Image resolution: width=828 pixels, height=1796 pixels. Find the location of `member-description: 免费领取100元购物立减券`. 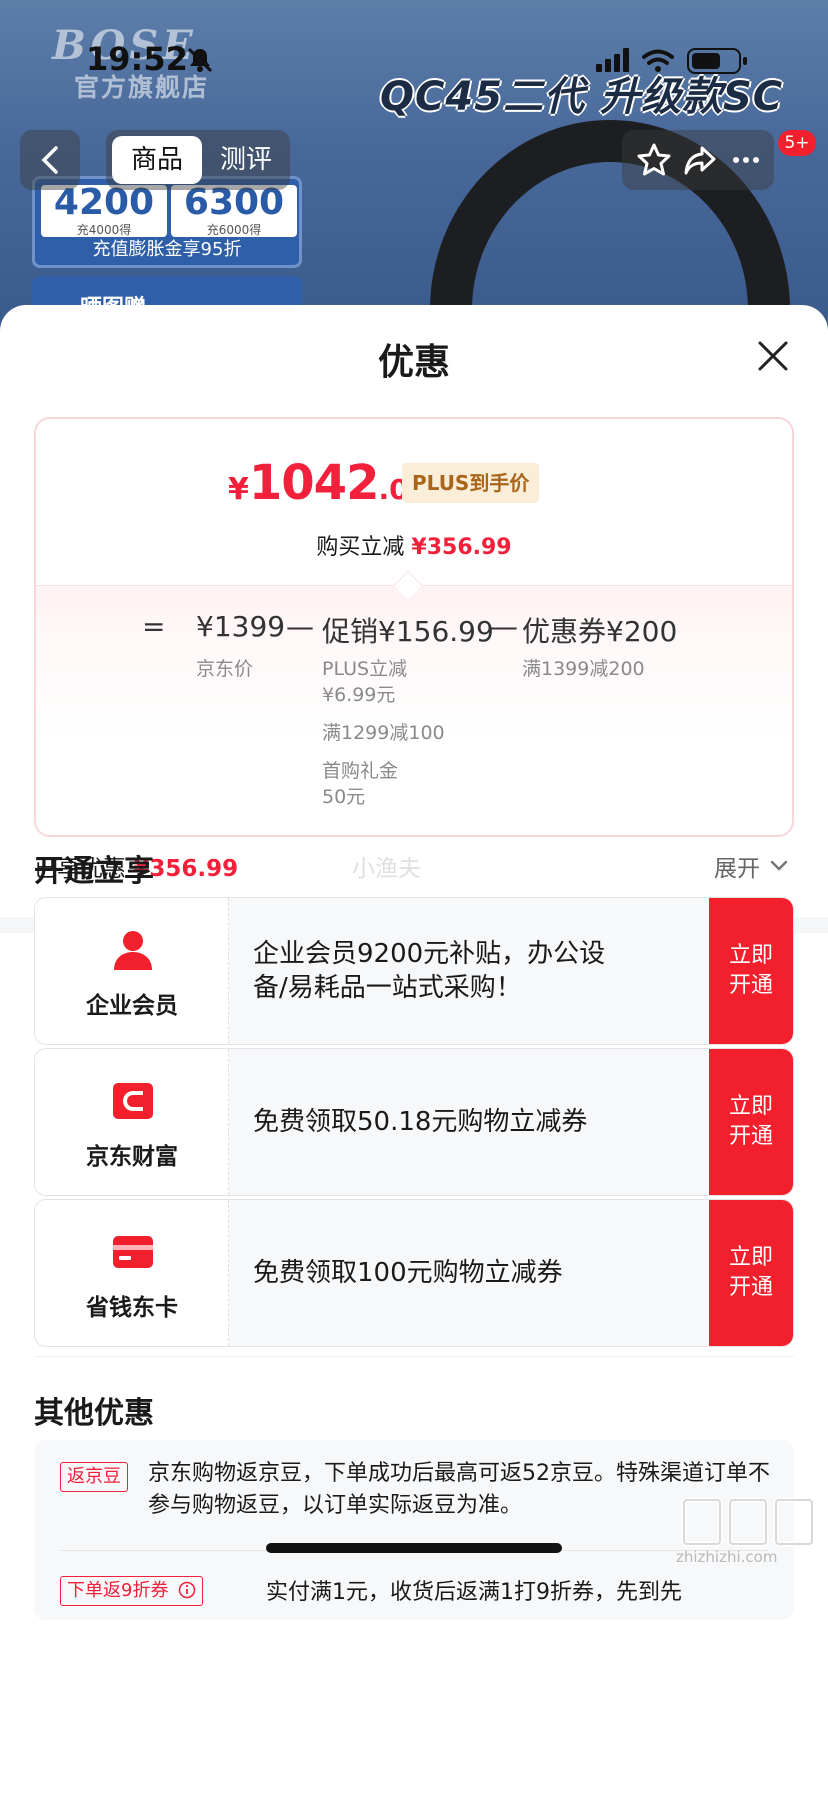

member-description: 免费领取100元购物立减券 is located at coordinates (463, 1273).